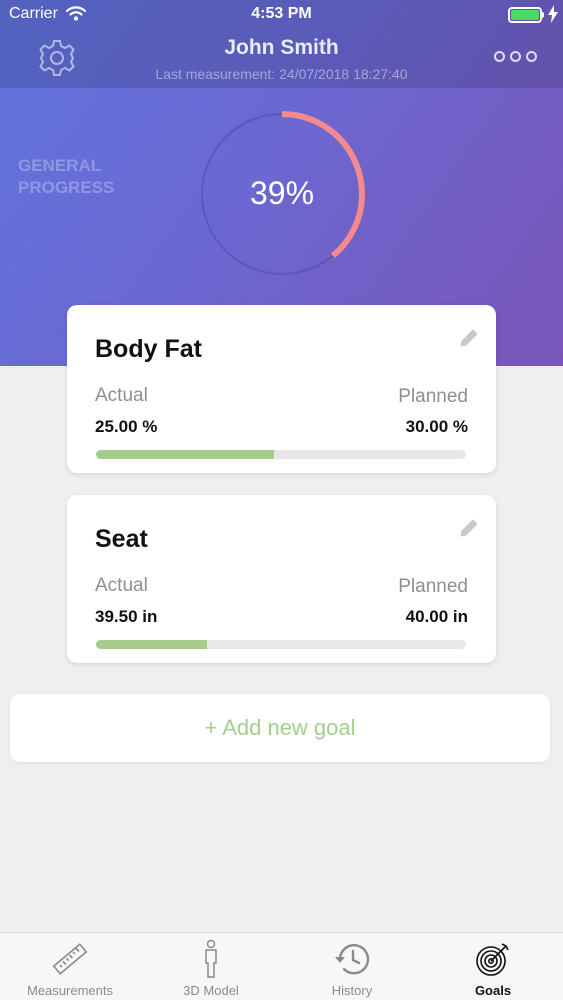 This screenshot has height=1000, width=563. I want to click on planned-value: 40.00 in, so click(436, 616).